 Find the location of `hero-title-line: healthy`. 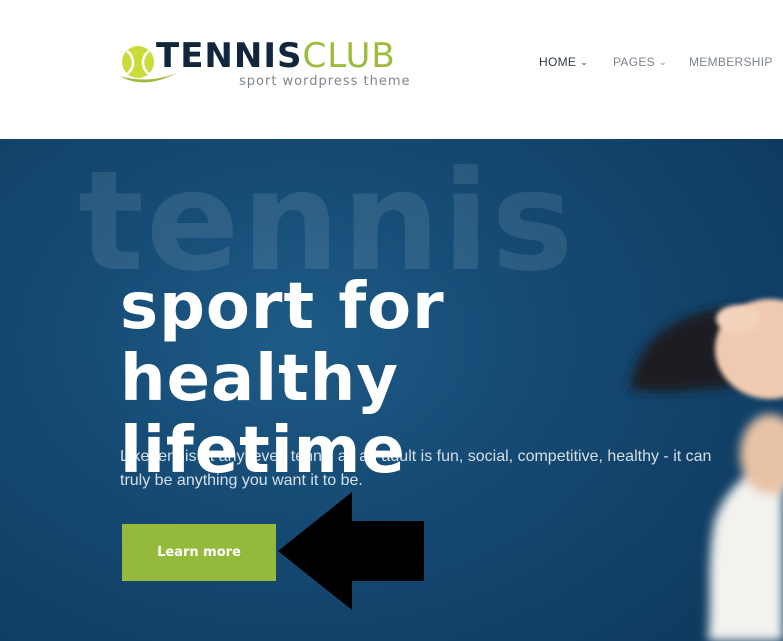

hero-title-line: healthy is located at coordinates (259, 379).